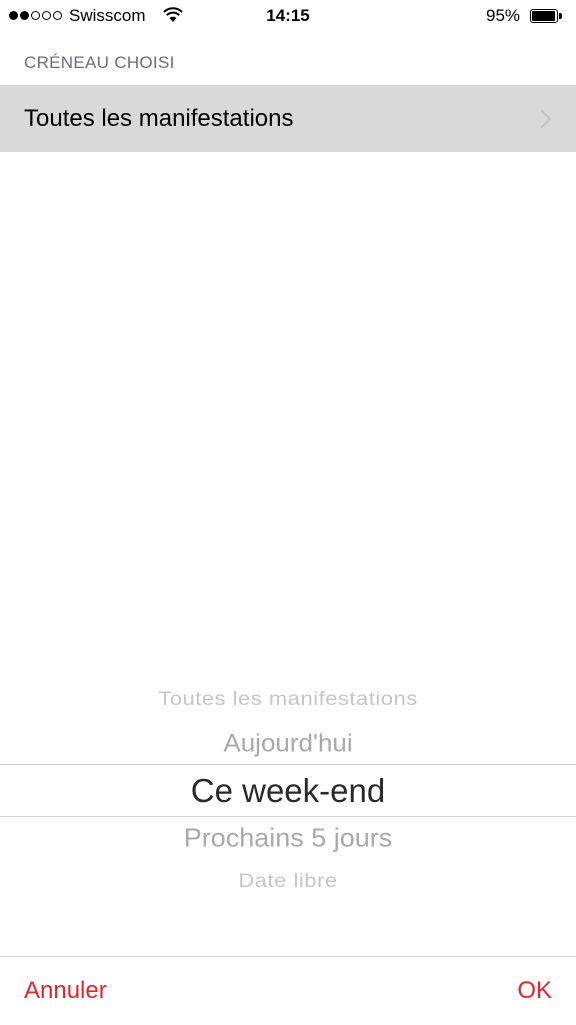  I want to click on picker-option: Date libre, so click(288, 881).